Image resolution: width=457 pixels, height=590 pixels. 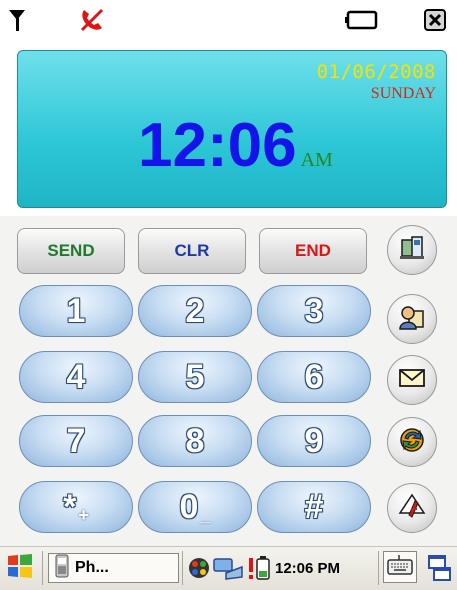 I want to click on clock: 12:06 AM, so click(x=235, y=146).